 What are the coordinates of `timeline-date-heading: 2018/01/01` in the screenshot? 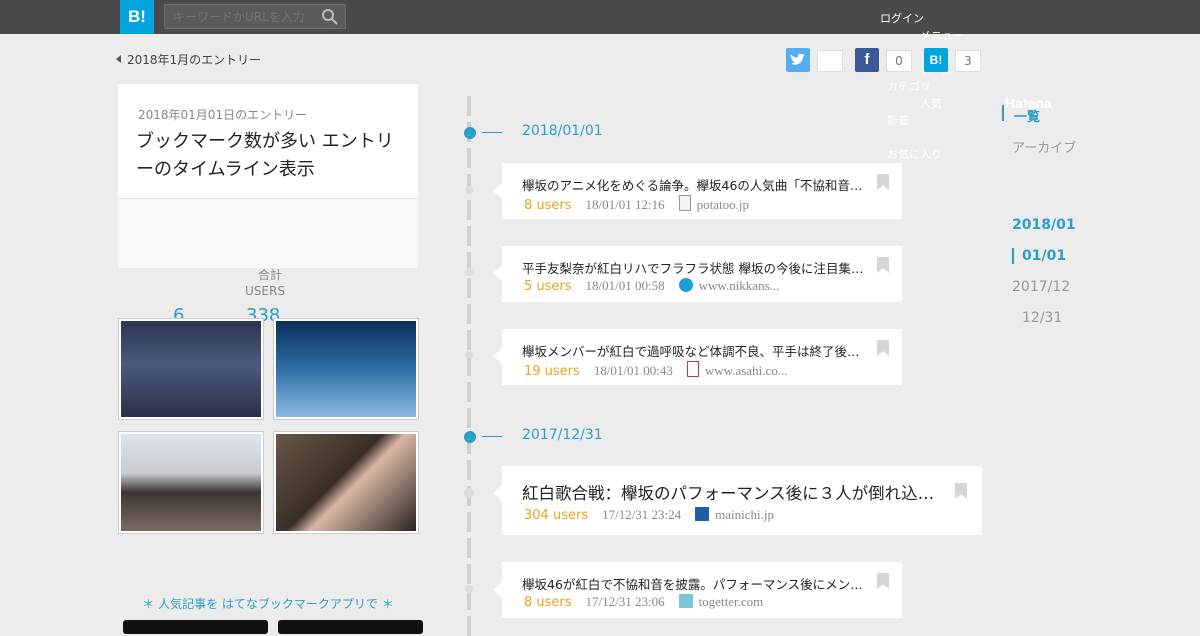 It's located at (562, 131).